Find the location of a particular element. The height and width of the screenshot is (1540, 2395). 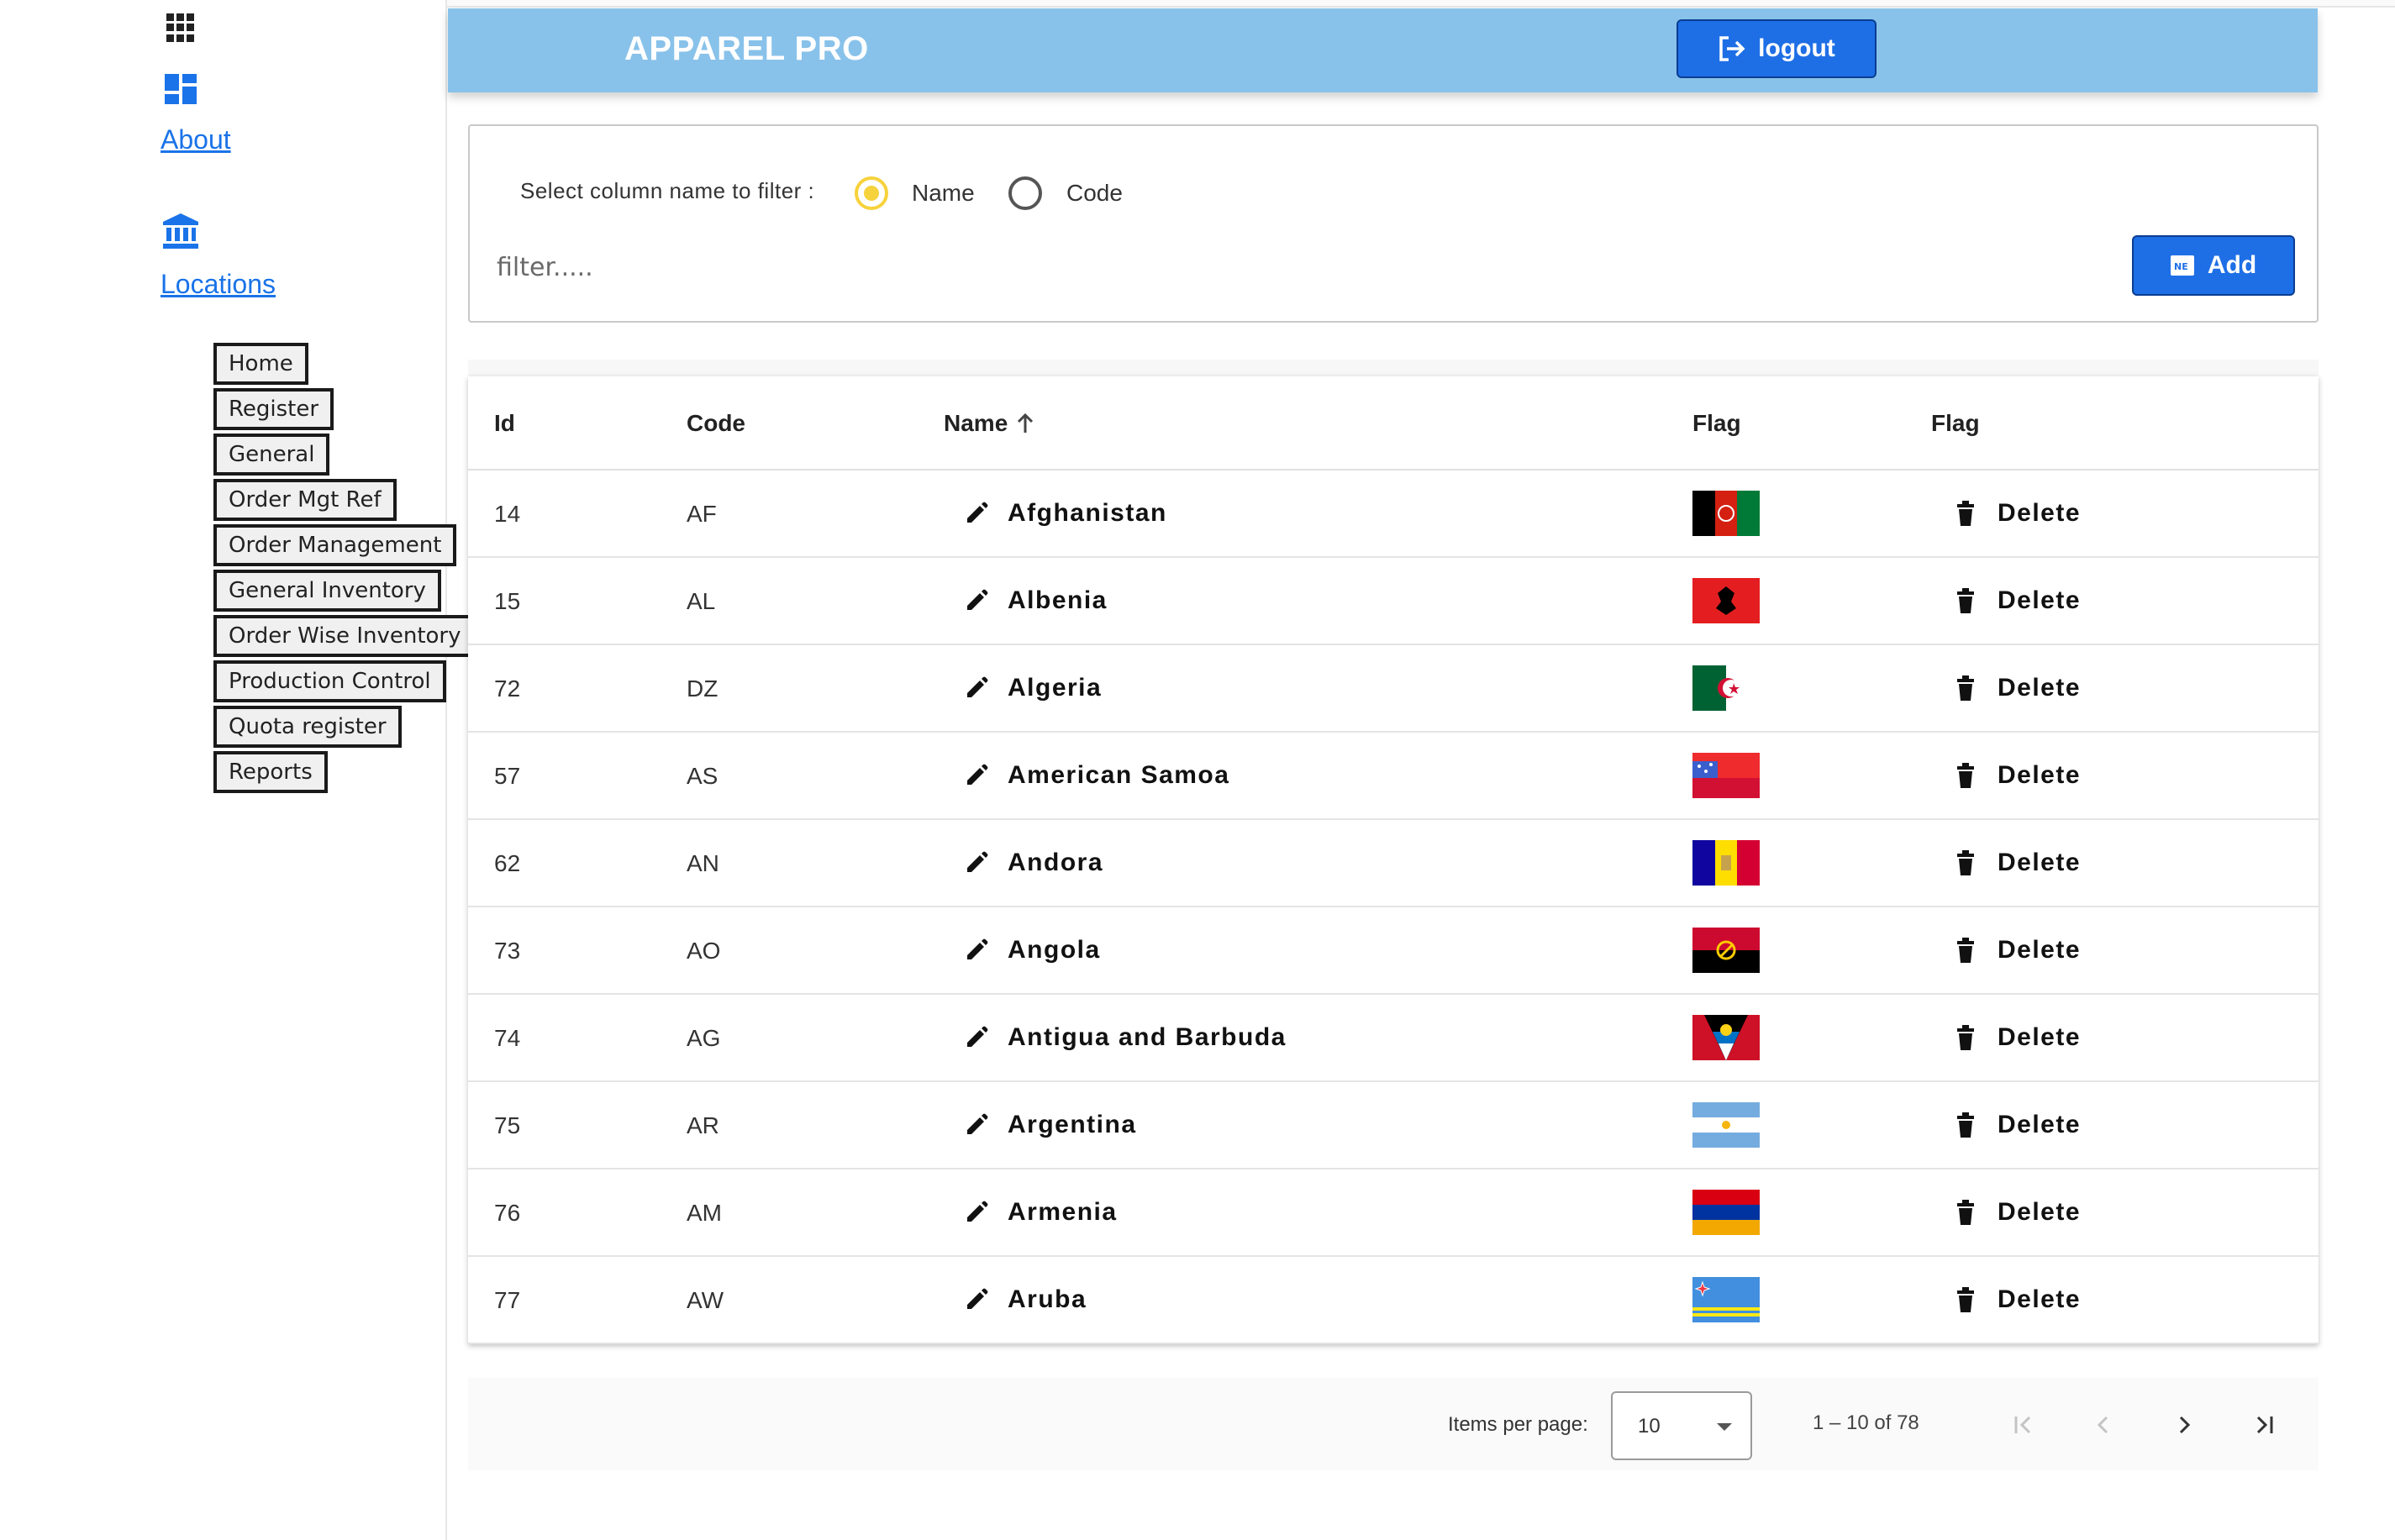

chevron-right-icon is located at coordinates (2185, 1425).